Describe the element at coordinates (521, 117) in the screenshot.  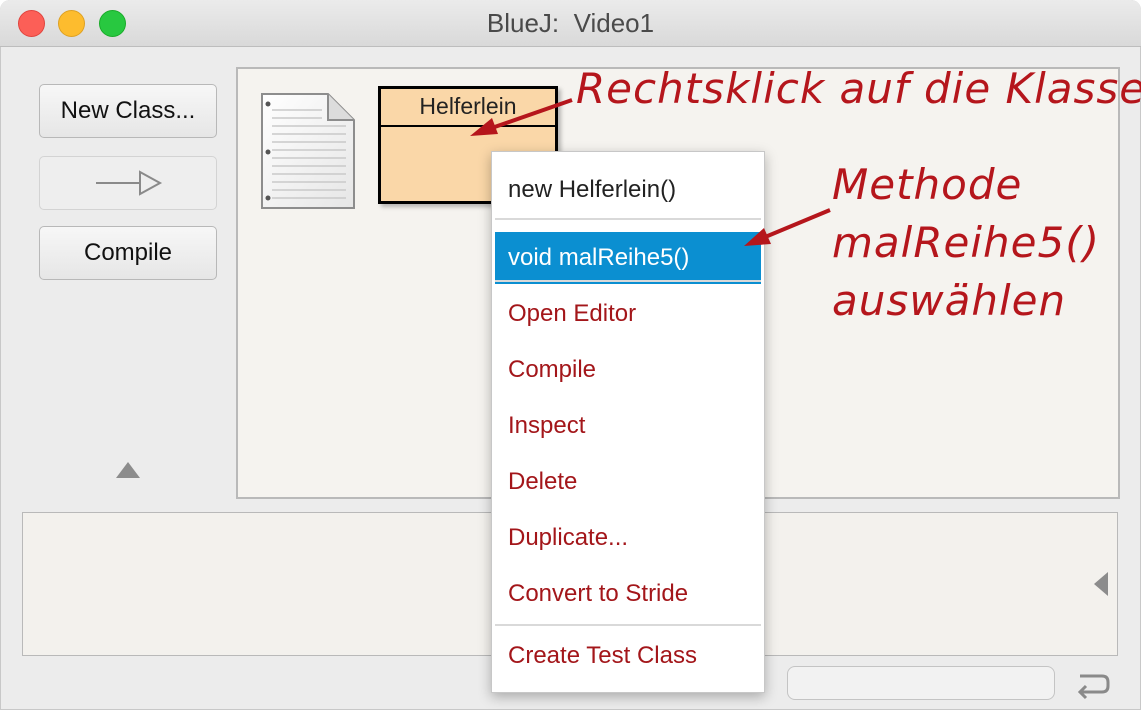
I see `annotation-arrow-right-click` at that location.